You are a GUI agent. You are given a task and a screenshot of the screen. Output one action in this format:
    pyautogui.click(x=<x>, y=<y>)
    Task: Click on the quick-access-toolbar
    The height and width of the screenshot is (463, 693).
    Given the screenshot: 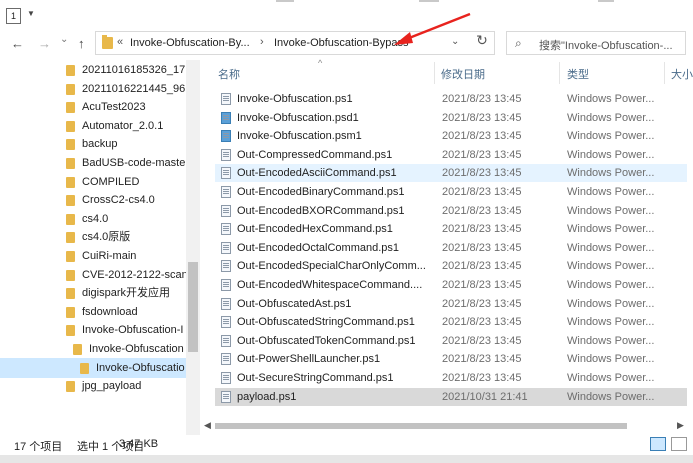 What is the action you would take?
    pyautogui.click(x=346, y=14)
    